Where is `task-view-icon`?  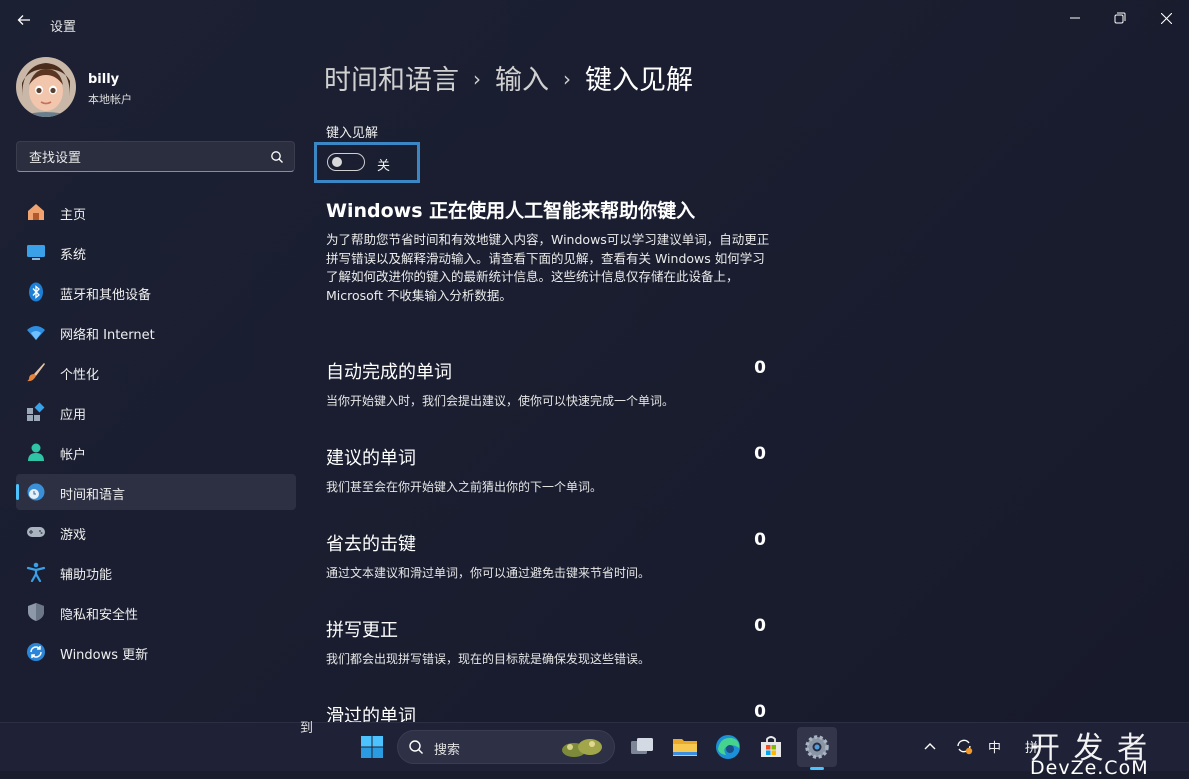
task-view-icon is located at coordinates (642, 747).